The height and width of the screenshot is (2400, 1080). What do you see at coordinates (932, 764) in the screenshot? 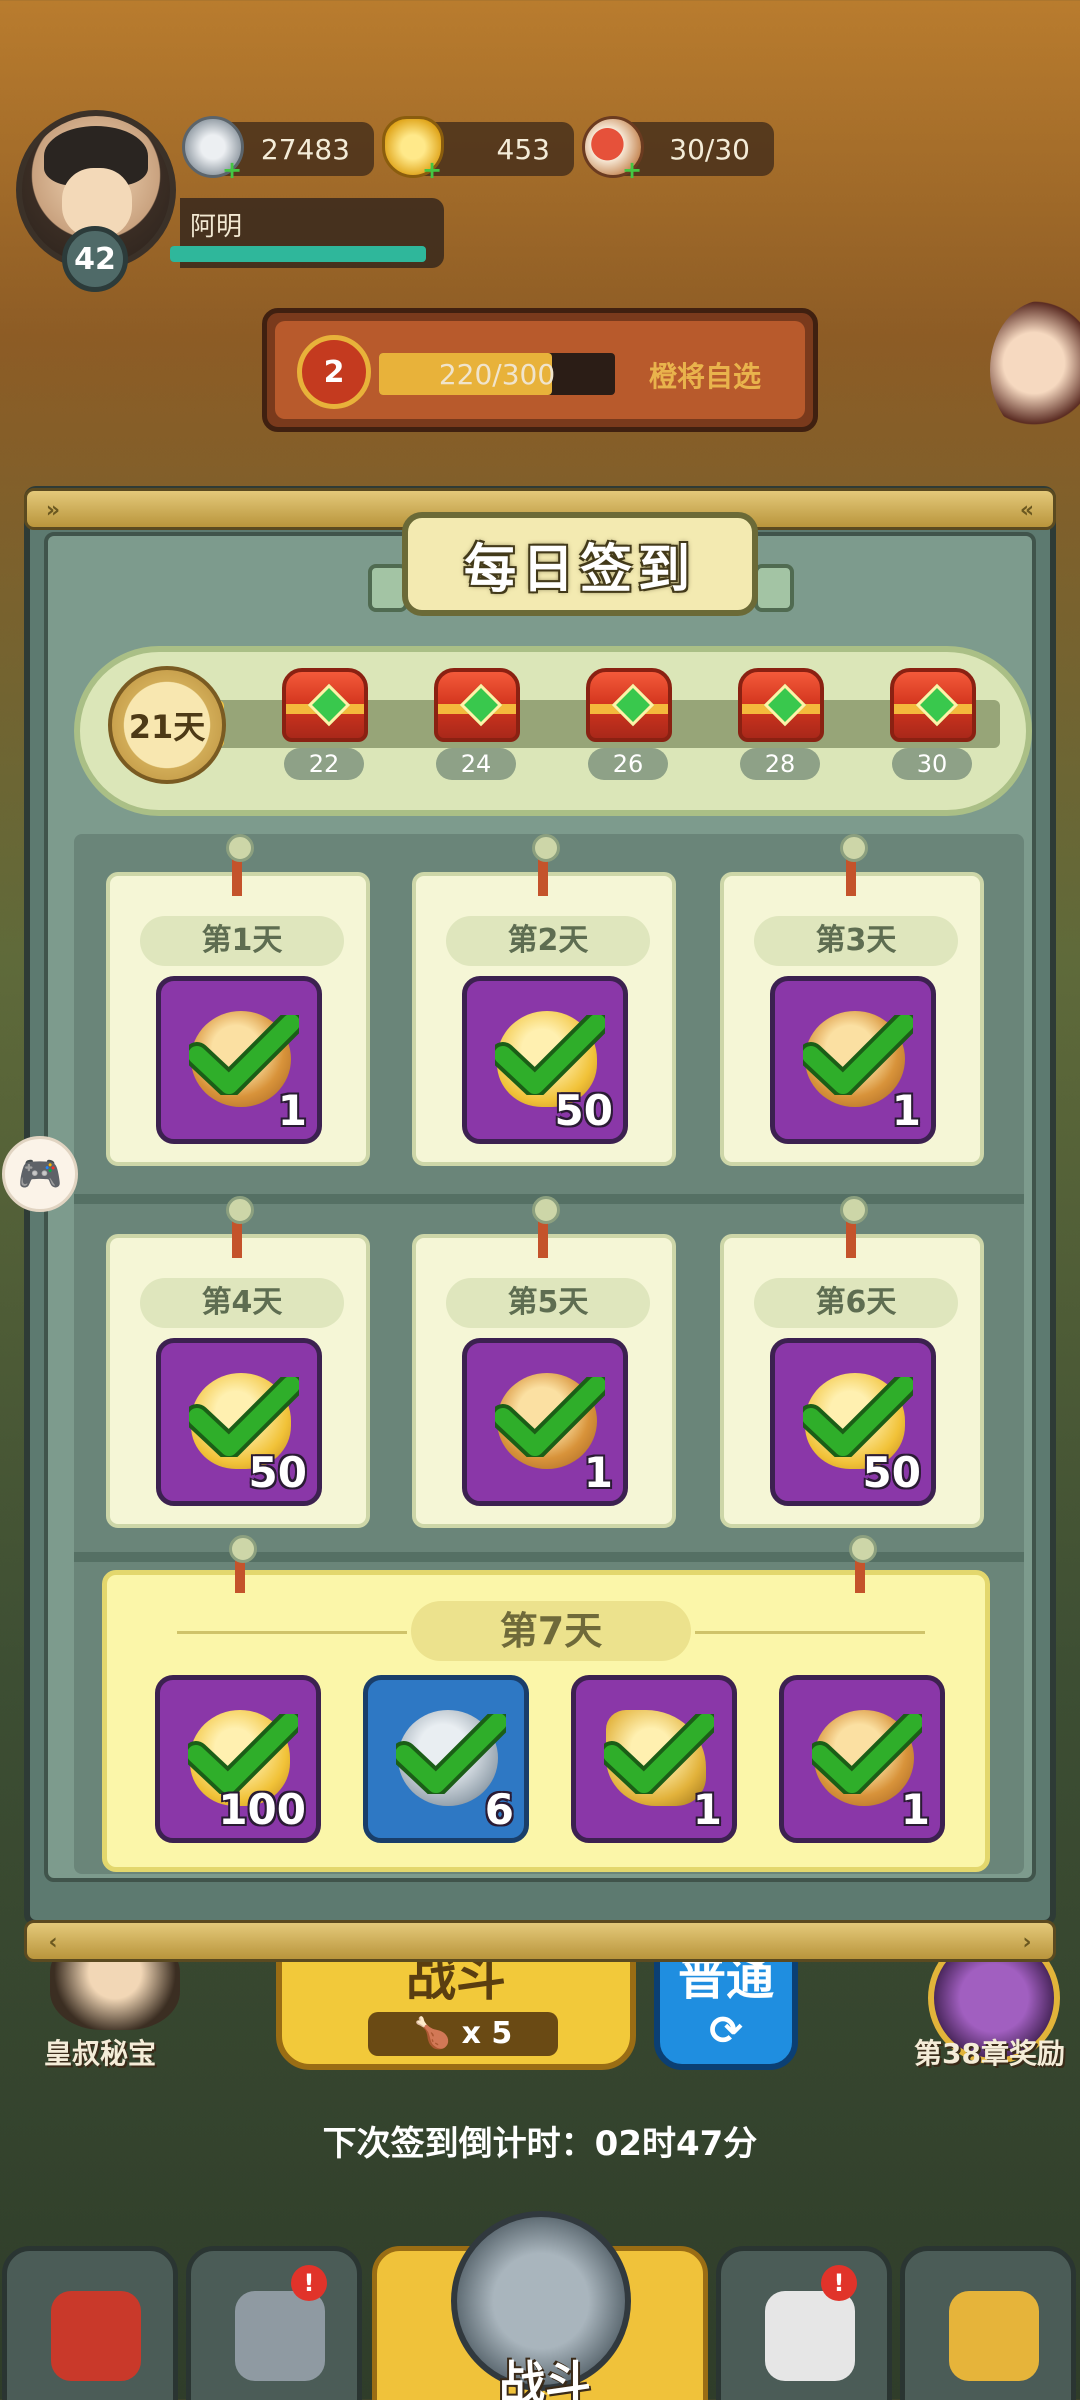
I see `milestone-day: 30` at bounding box center [932, 764].